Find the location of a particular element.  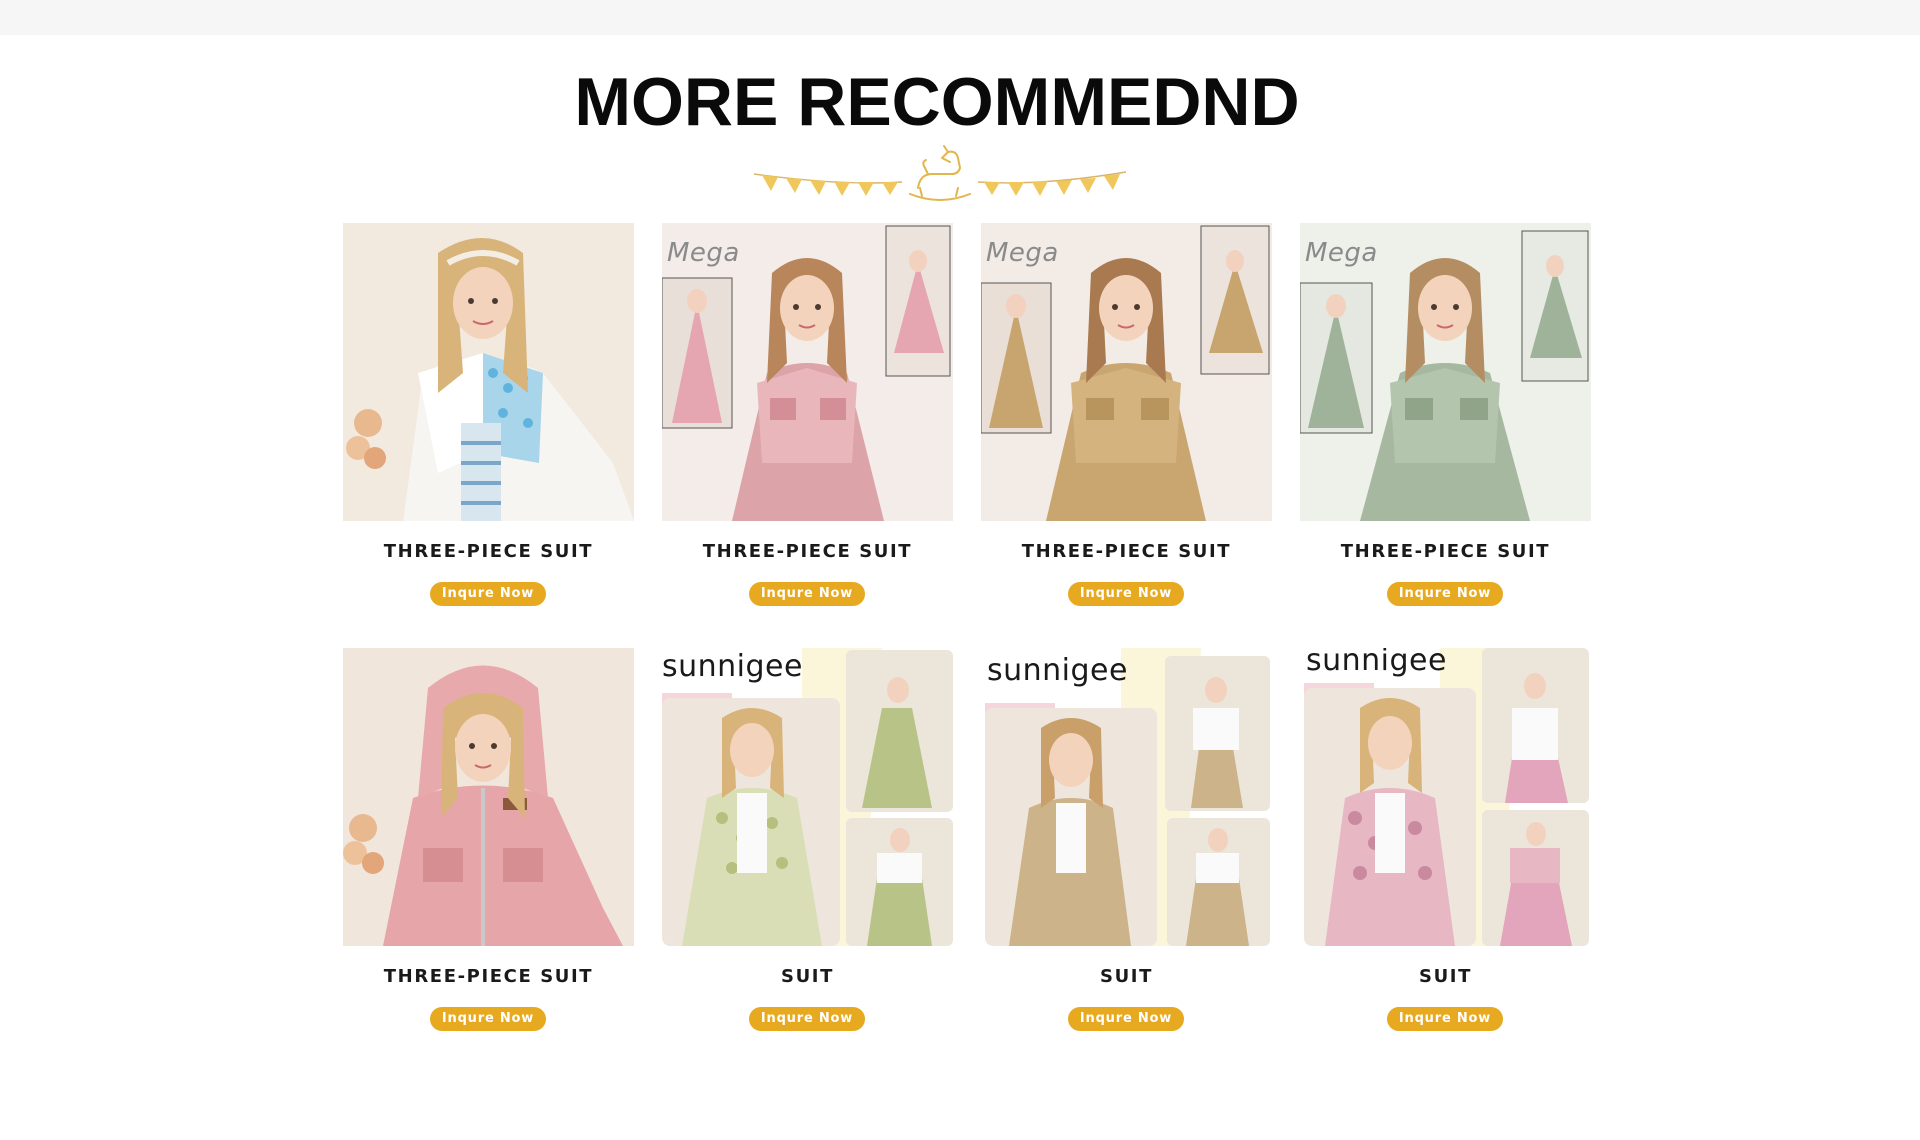

section-title: MORE RECOMMEDND is located at coordinates (937, 102).